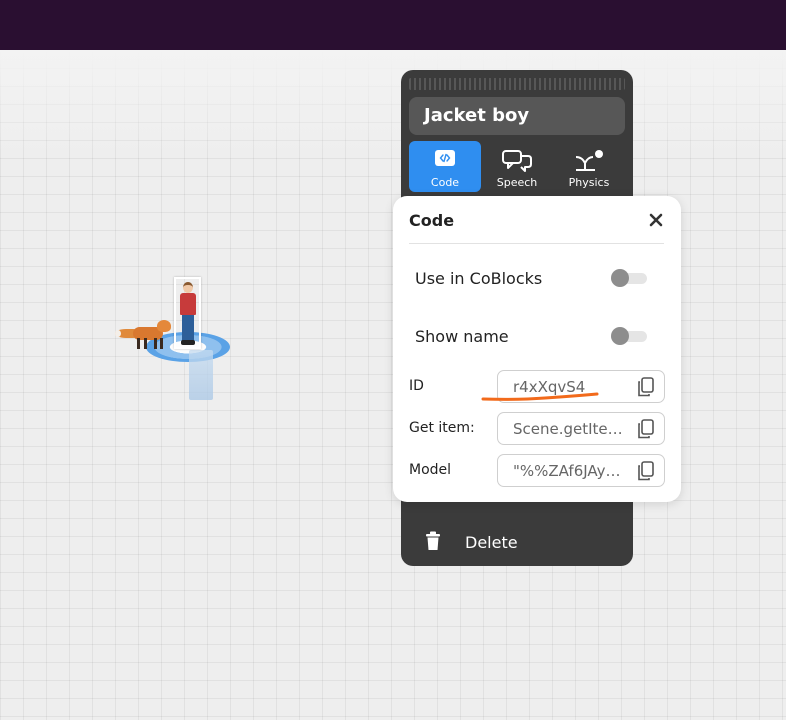 The width and height of the screenshot is (786, 720). I want to click on coblocks-toggle, so click(629, 278).